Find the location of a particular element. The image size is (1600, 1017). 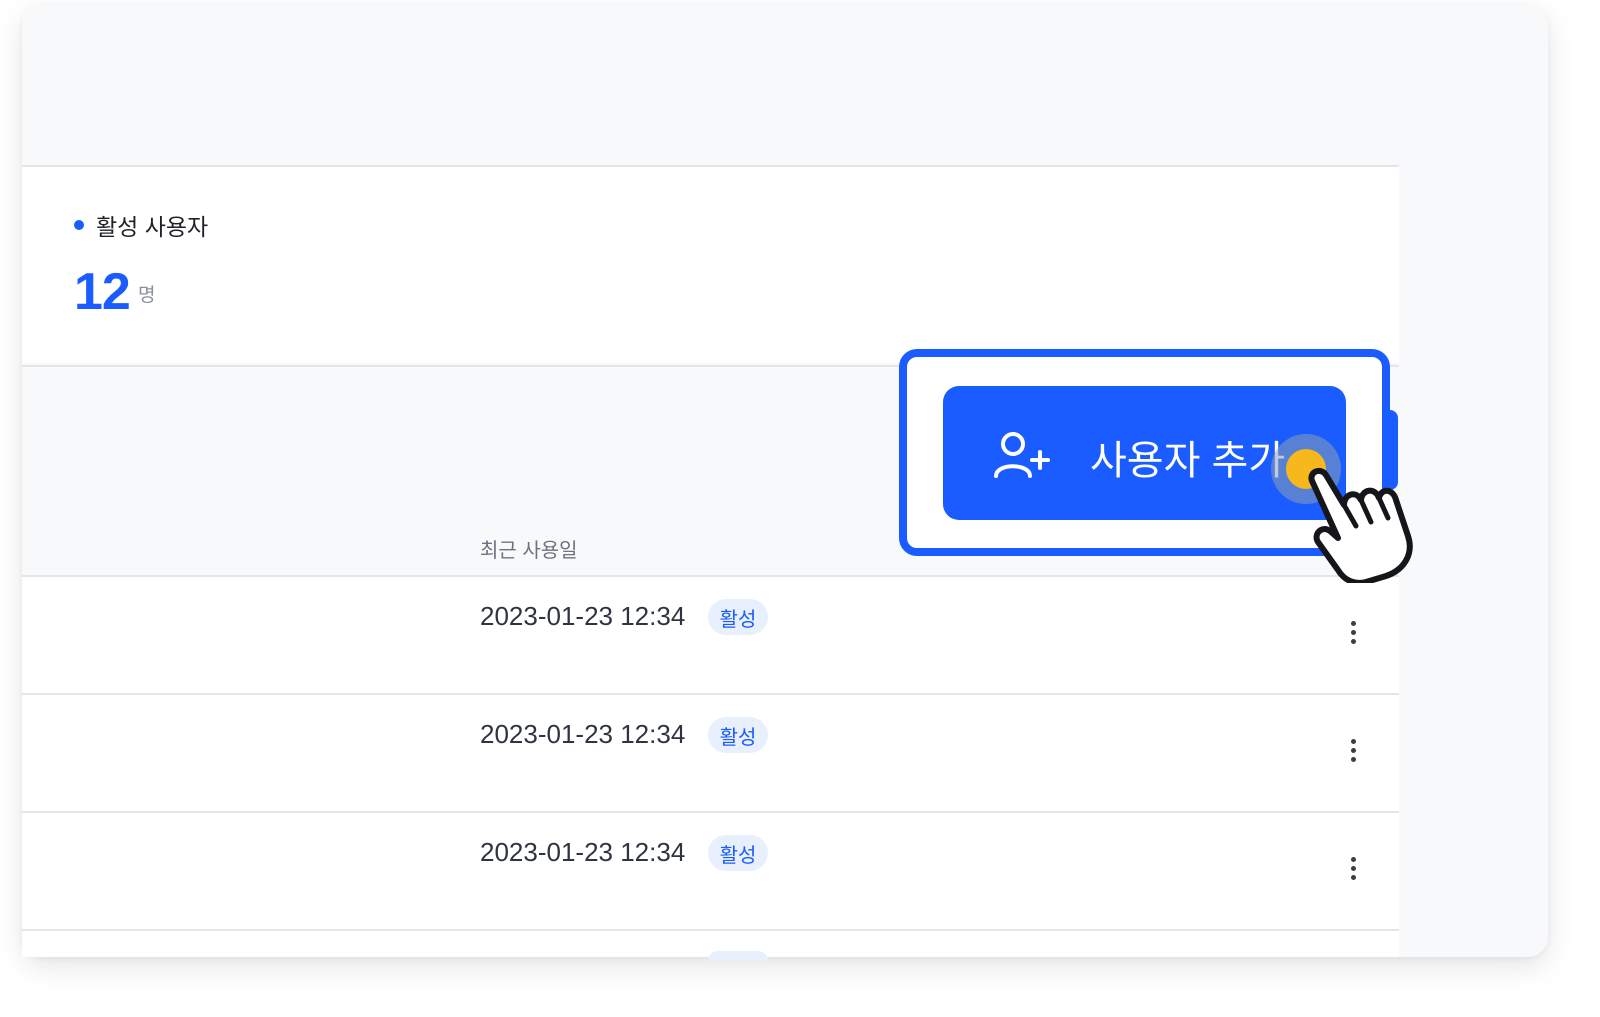

table-row-partial is located at coordinates (710, 946).